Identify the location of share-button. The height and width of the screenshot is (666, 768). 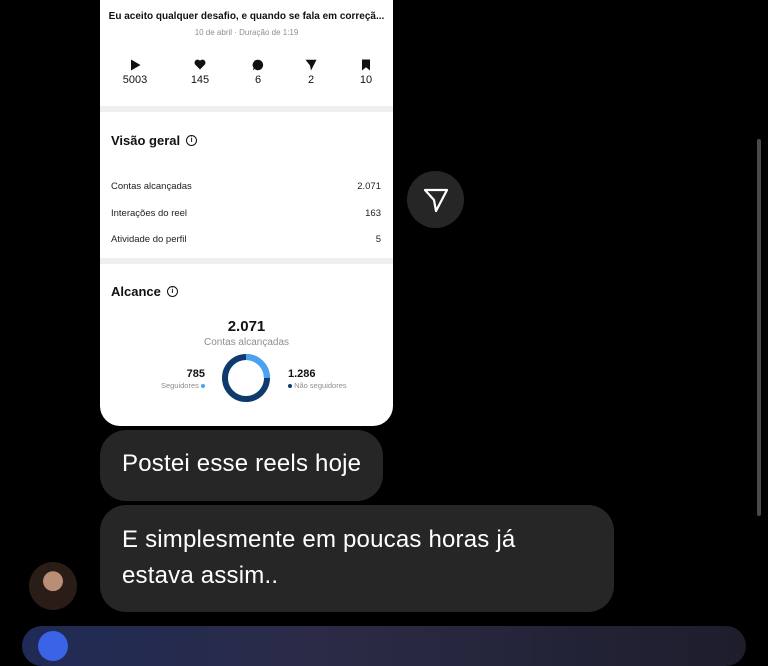
(435, 199).